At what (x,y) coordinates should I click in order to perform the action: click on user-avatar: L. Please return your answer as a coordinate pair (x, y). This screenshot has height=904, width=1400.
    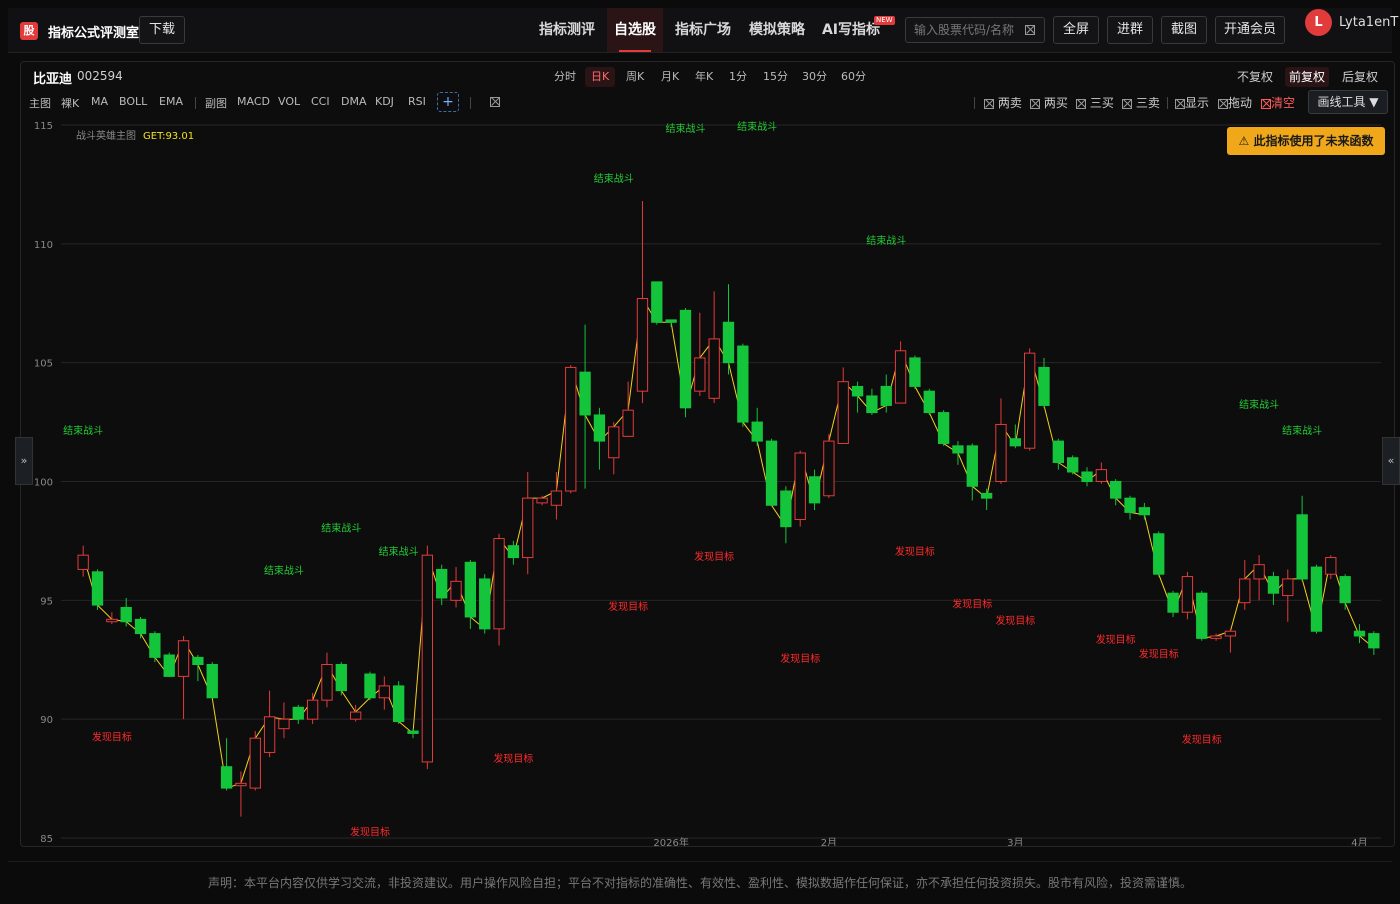
    Looking at the image, I should click on (1318, 22).